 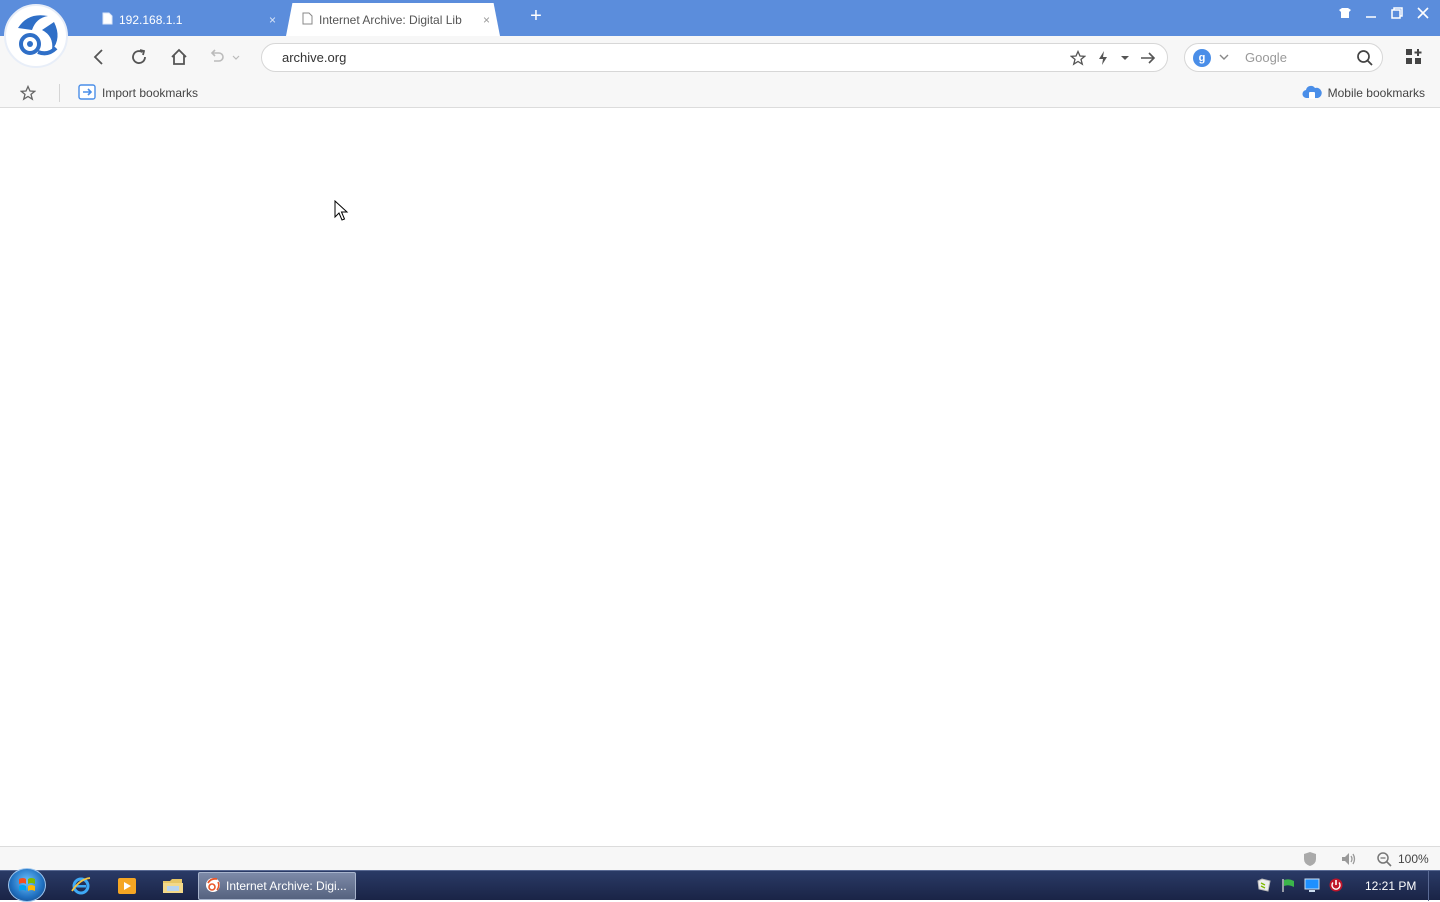 What do you see at coordinates (1264, 885) in the screenshot?
I see `network-tray-icon` at bounding box center [1264, 885].